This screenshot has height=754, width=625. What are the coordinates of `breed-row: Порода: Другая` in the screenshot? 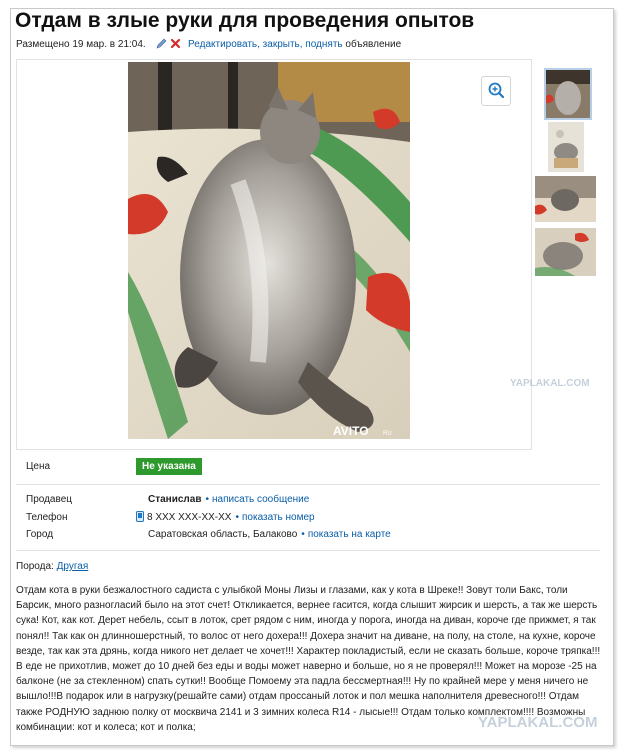 It's located at (52, 566).